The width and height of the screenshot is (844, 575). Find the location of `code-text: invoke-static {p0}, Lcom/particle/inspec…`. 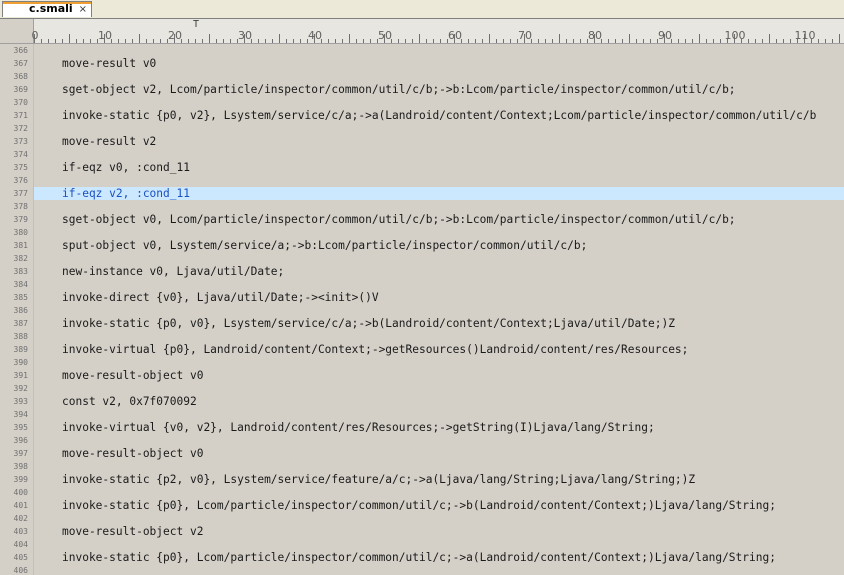

code-text: invoke-static {p0}, Lcom/particle/inspec… is located at coordinates (419, 505).